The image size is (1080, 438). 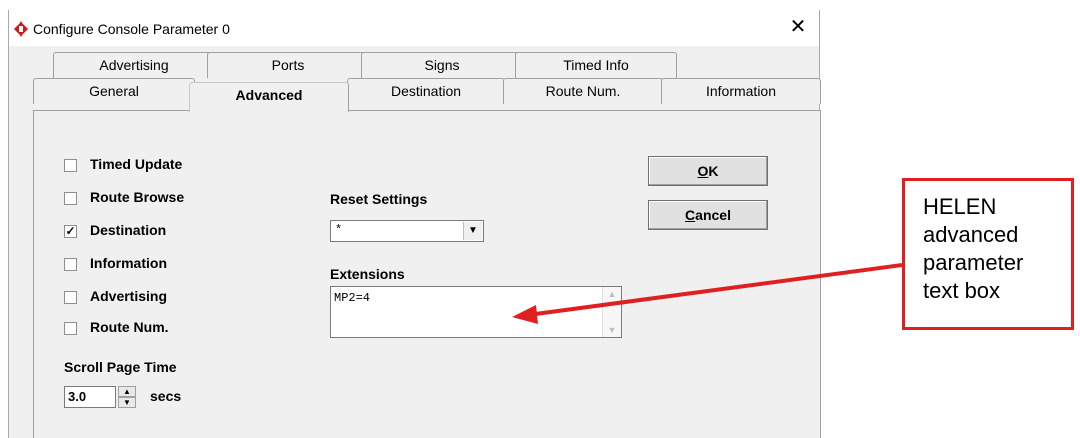 I want to click on annotation-arrow, so click(x=707, y=293).